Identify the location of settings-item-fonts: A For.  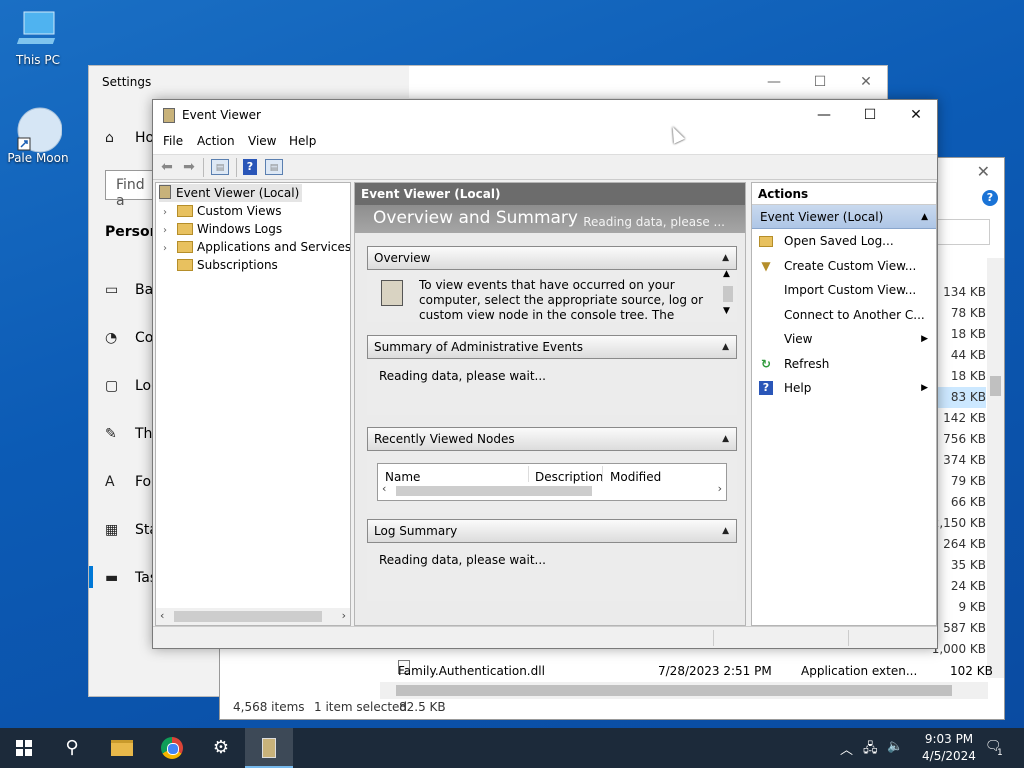
(131, 482).